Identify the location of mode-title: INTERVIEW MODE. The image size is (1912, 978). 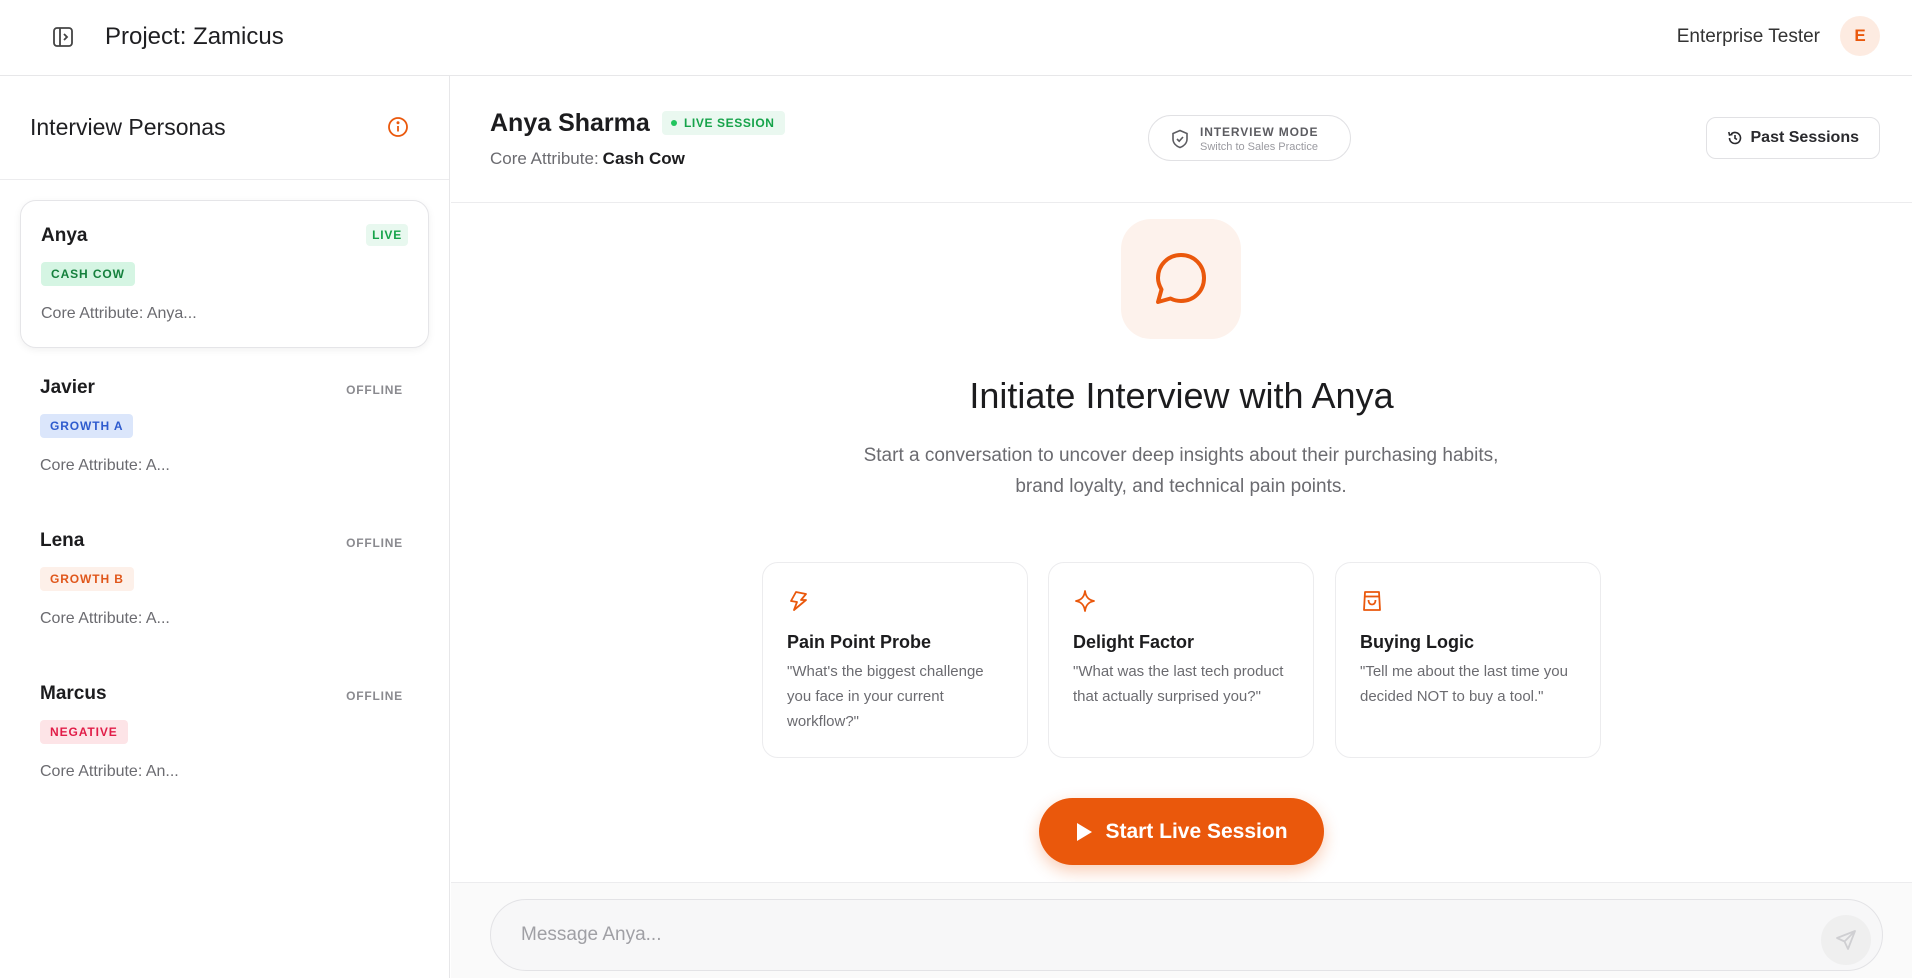
(1259, 132).